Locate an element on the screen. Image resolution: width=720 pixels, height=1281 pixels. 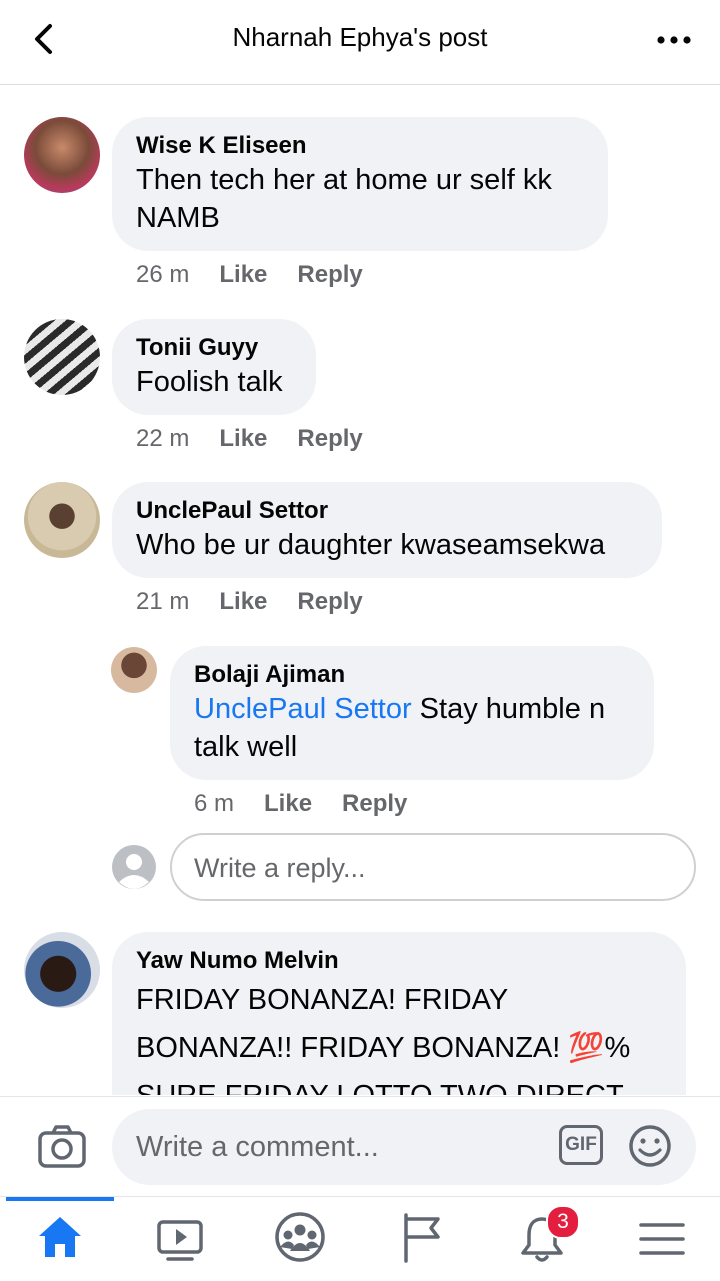
comment-bubble: Tonii Guyy Foolish talk is located at coordinates (214, 367).